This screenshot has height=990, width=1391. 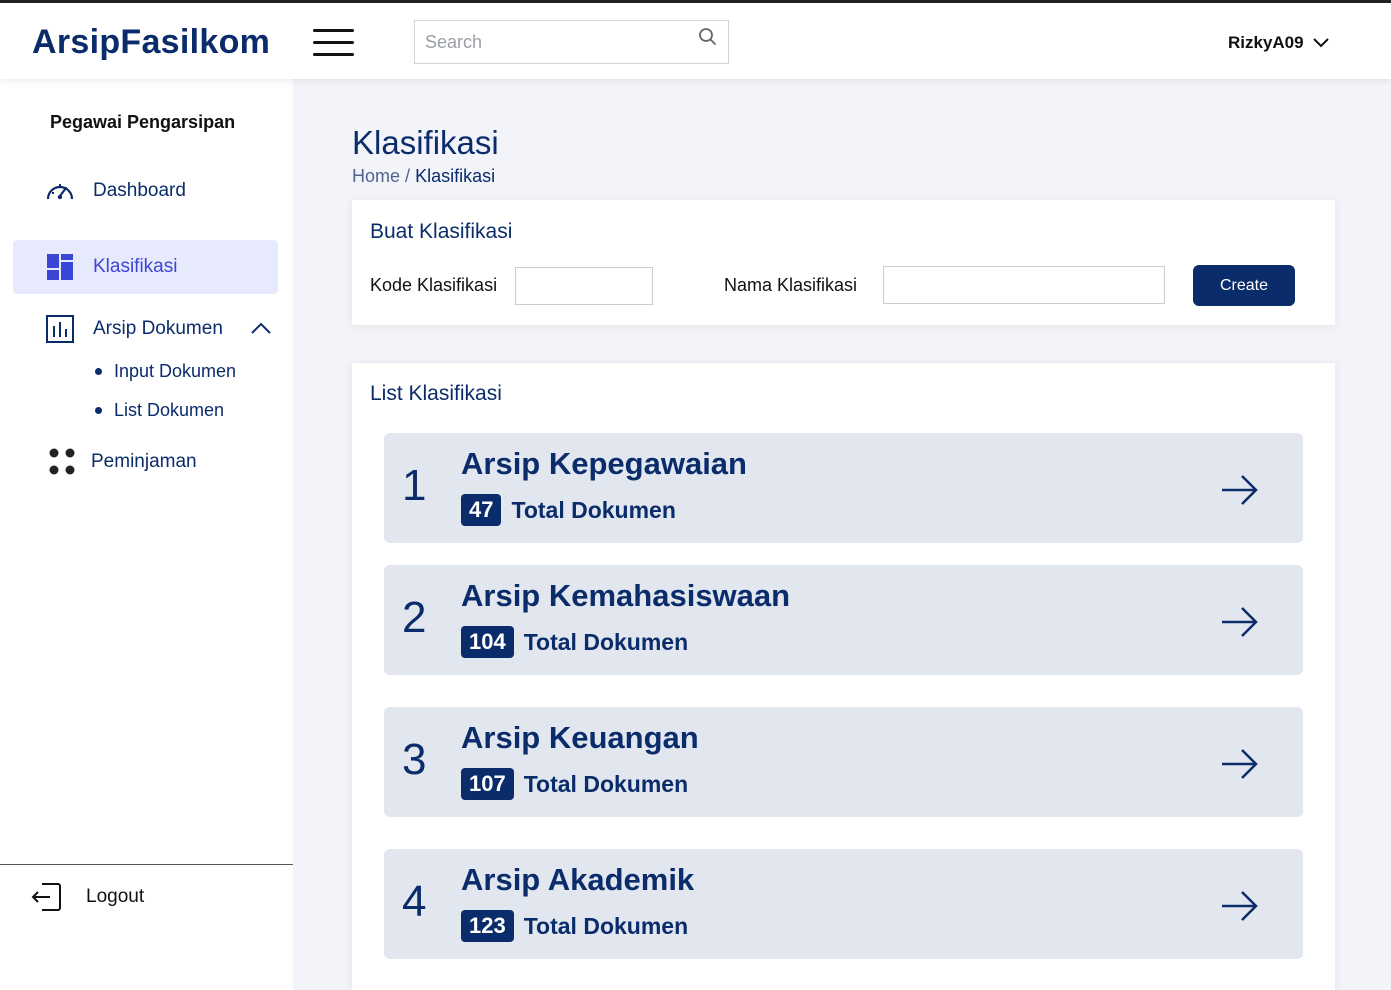 I want to click on sidebar-role-title: Pegawai Pengarsipan, so click(x=143, y=122).